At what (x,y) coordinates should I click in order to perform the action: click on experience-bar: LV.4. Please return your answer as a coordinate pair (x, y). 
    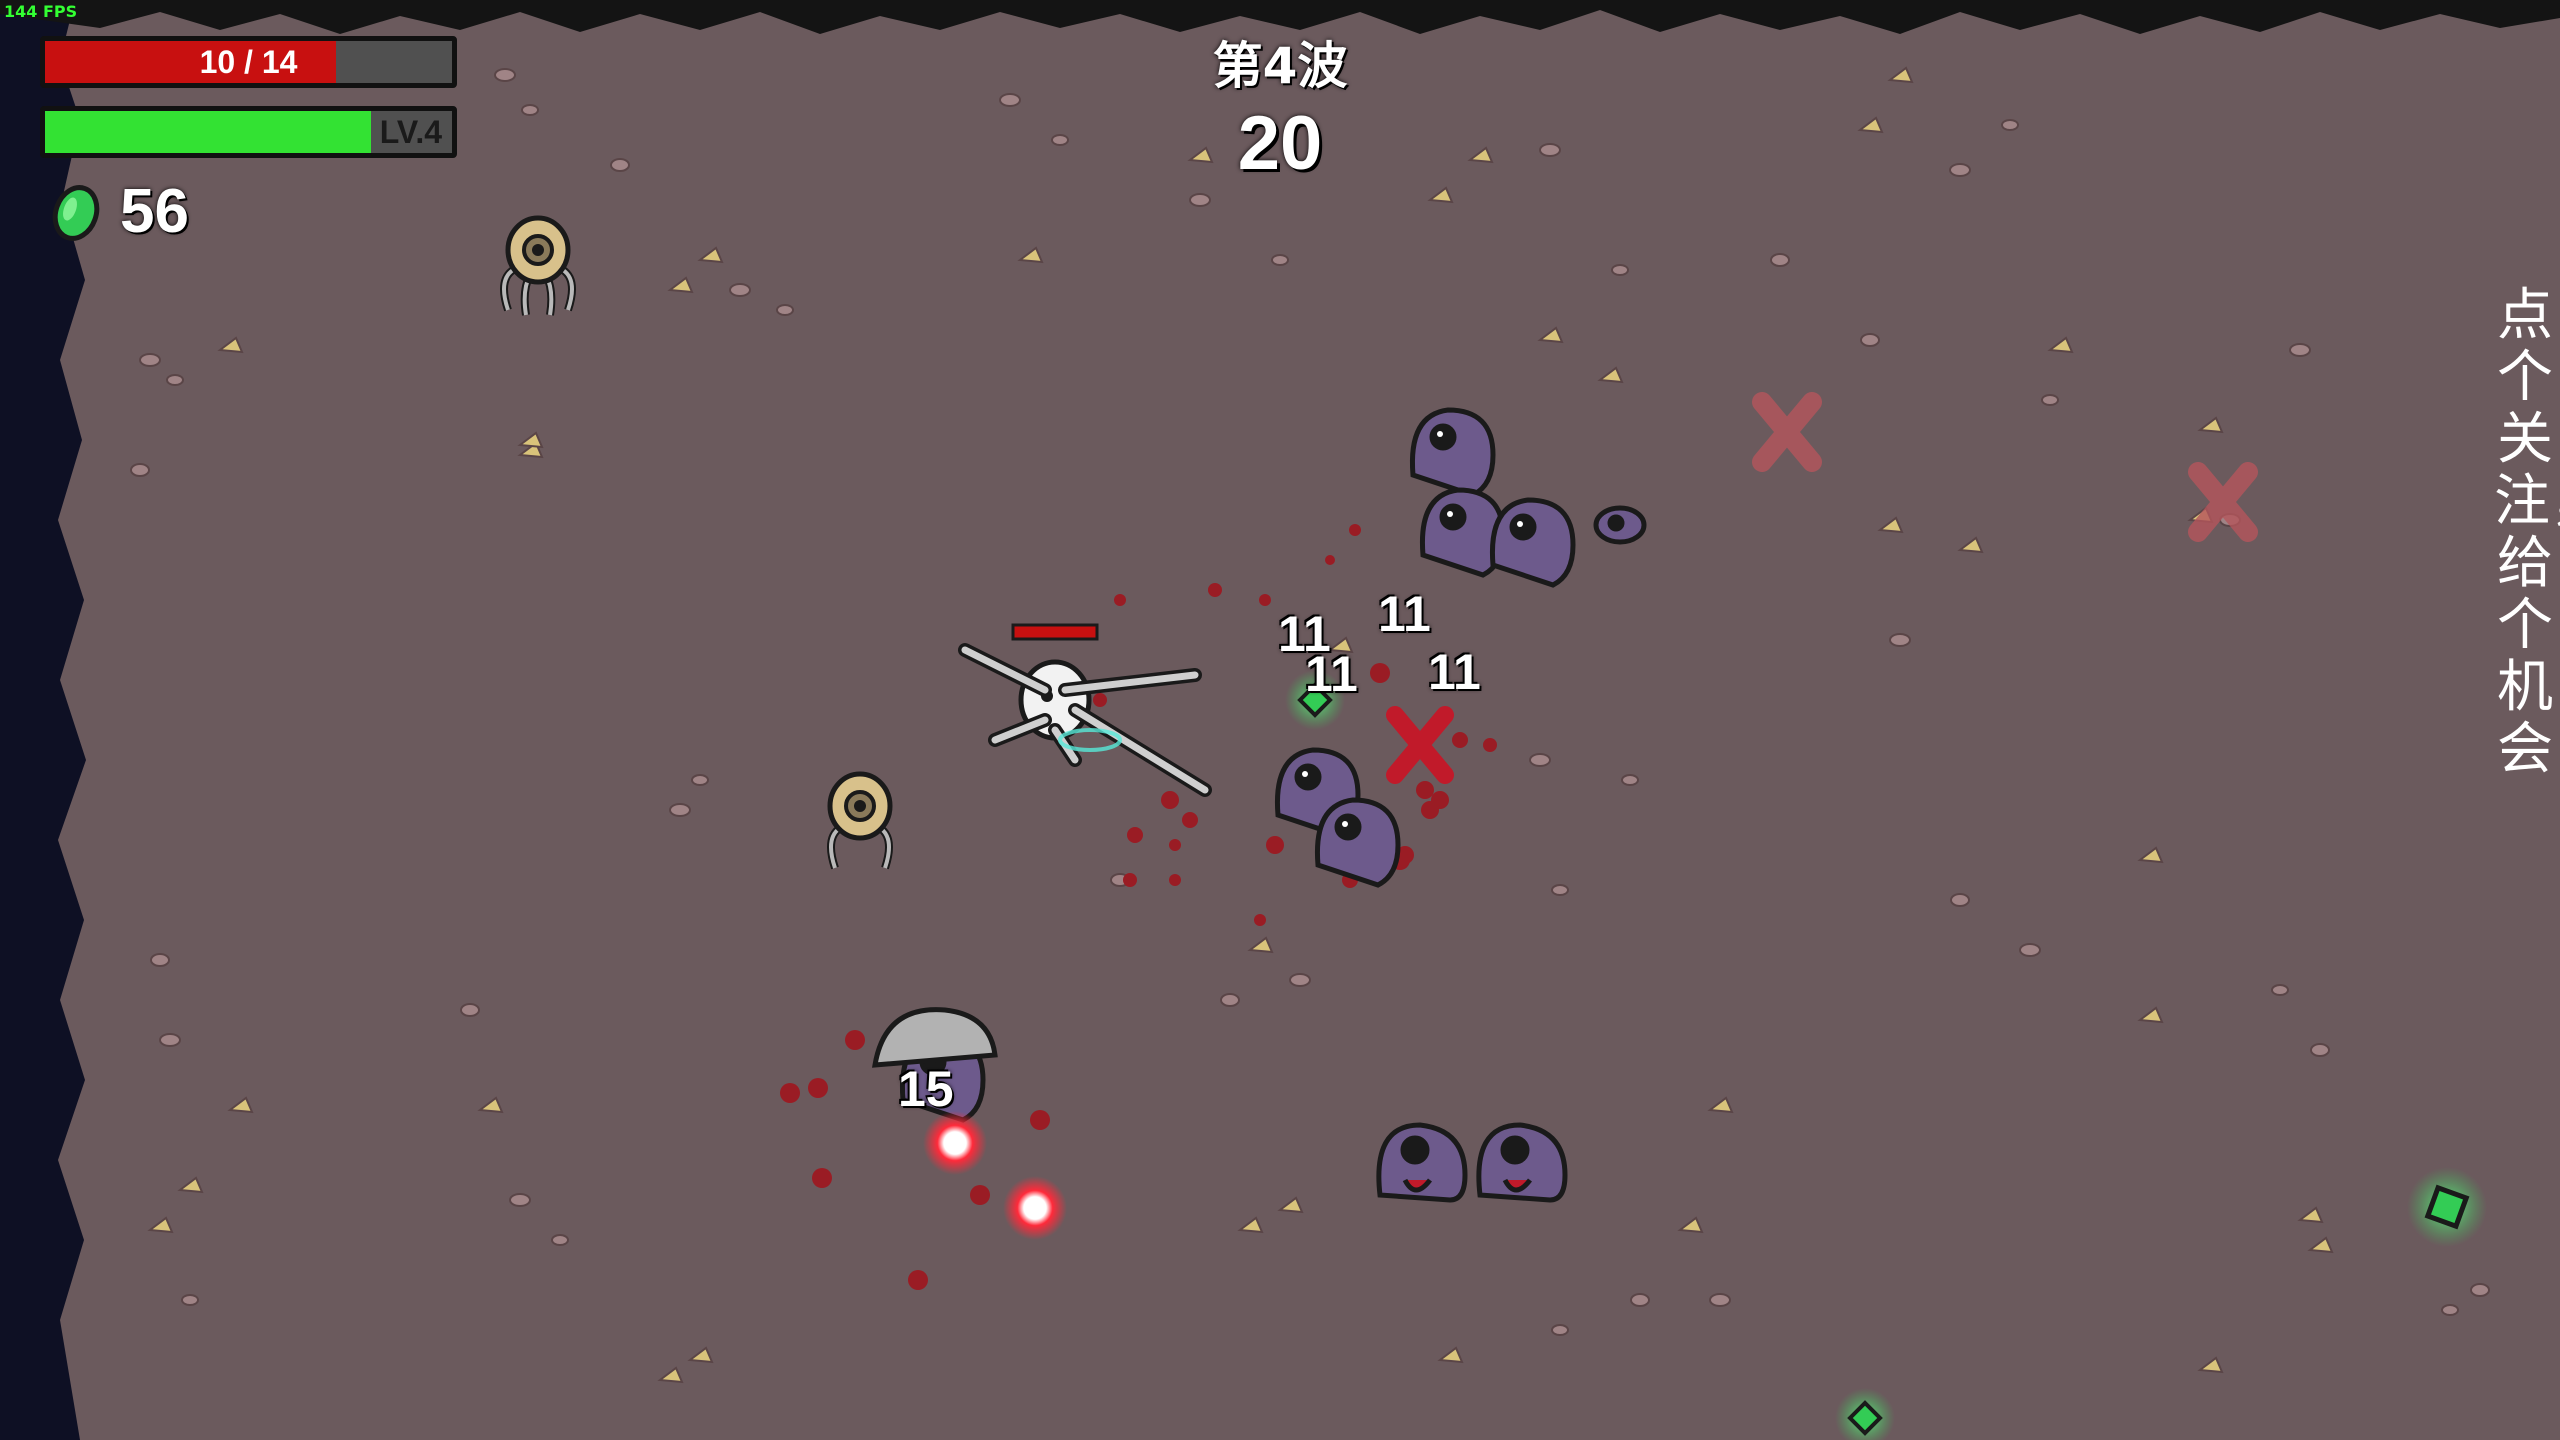
    Looking at the image, I should click on (248, 132).